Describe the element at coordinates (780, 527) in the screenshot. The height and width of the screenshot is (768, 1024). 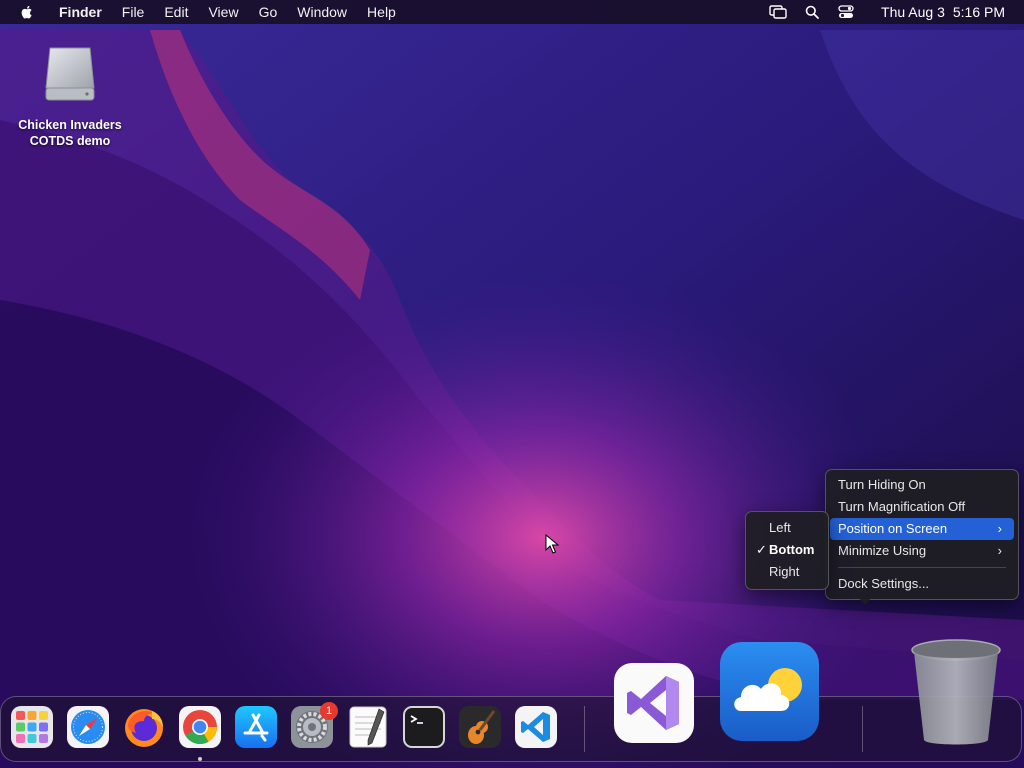
I see `submenu-item-label: Left` at that location.